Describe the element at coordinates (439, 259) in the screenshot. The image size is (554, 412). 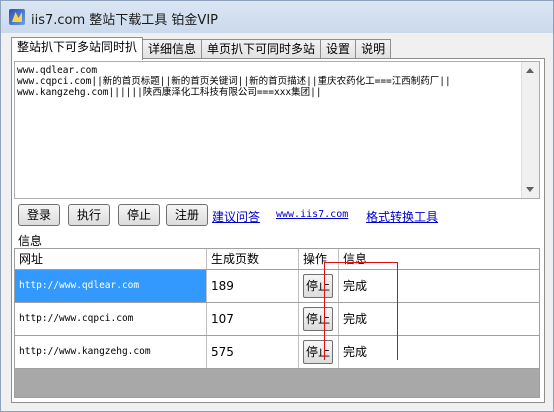
I see `column-header-info: 信息` at that location.